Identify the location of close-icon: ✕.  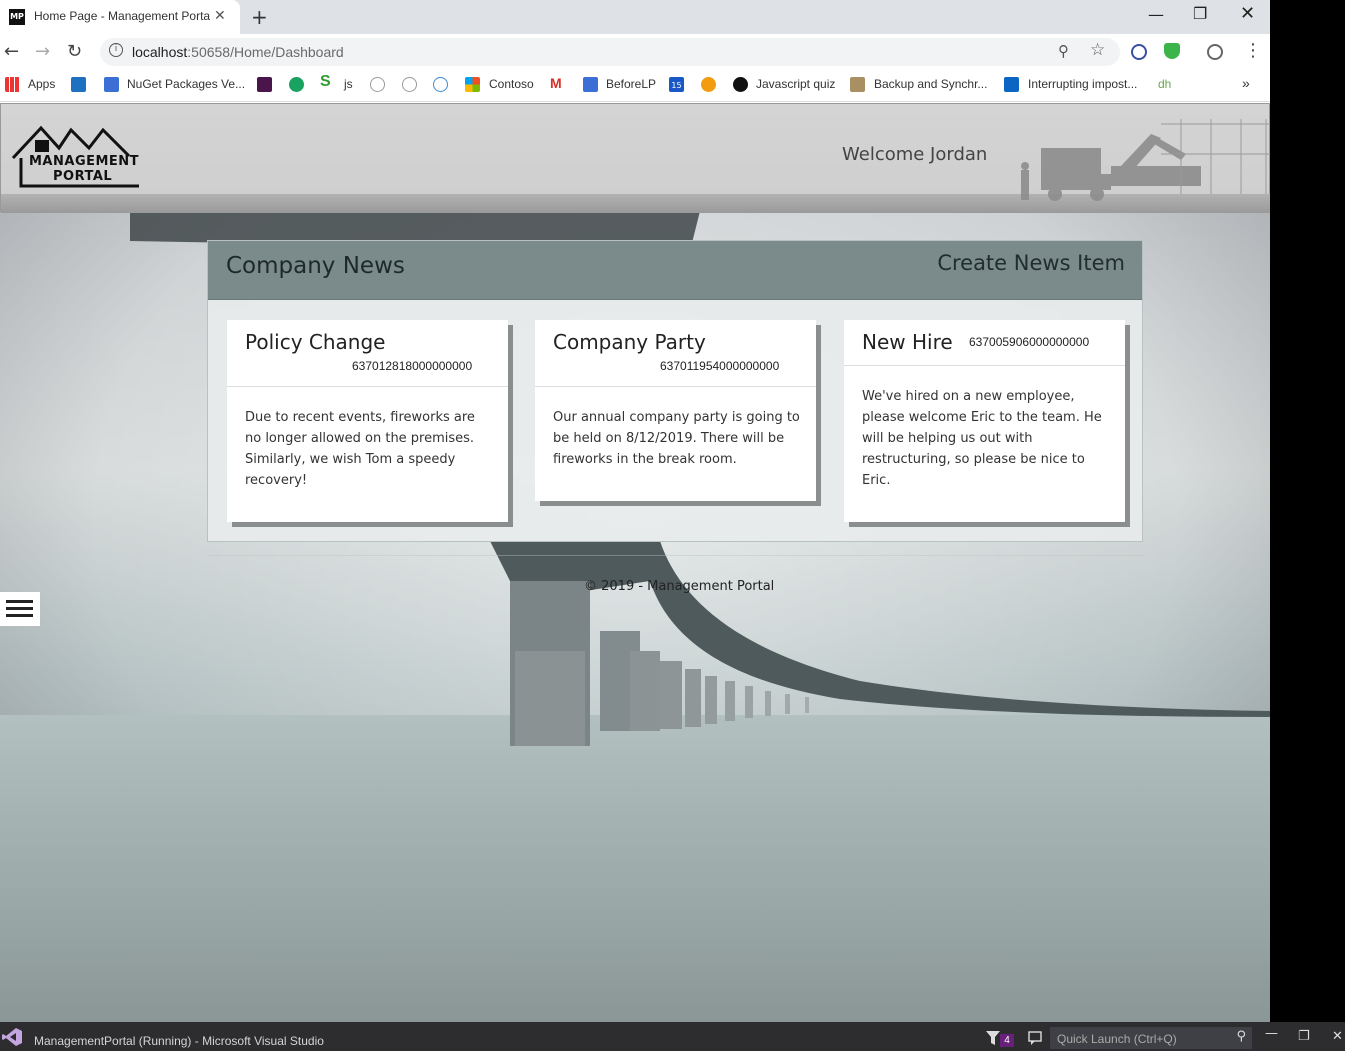
(1337, 1036).